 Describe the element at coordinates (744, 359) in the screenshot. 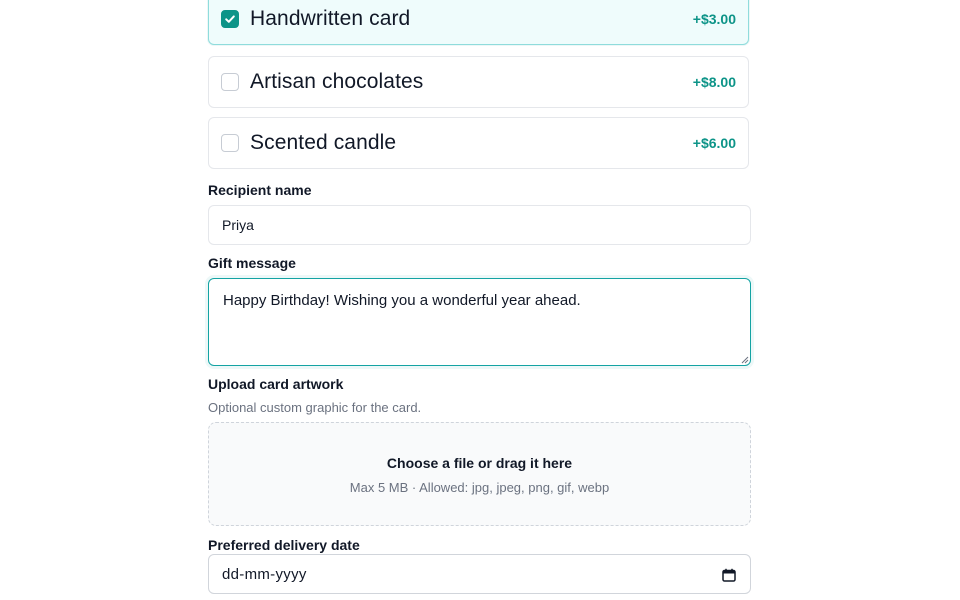

I see `resize-grip-icon` at that location.